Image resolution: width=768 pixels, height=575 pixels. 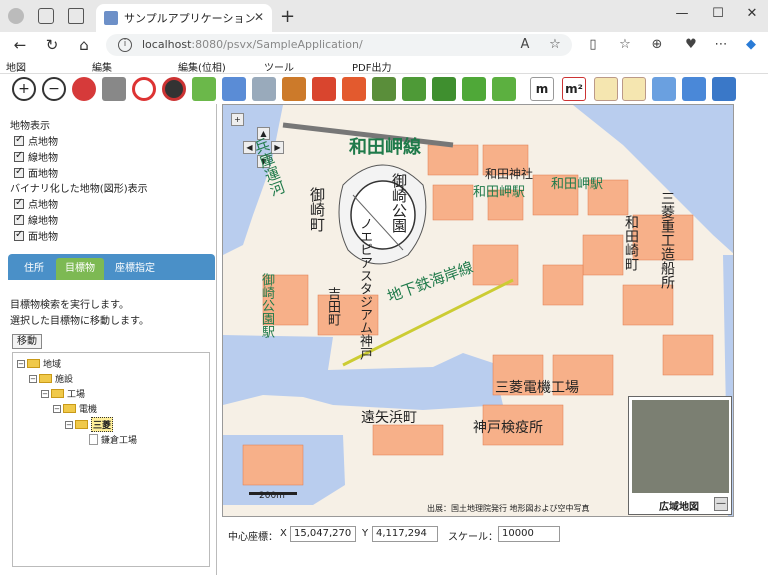 I want to click on y-coordinate-field: 4,117,294, so click(x=405, y=534).